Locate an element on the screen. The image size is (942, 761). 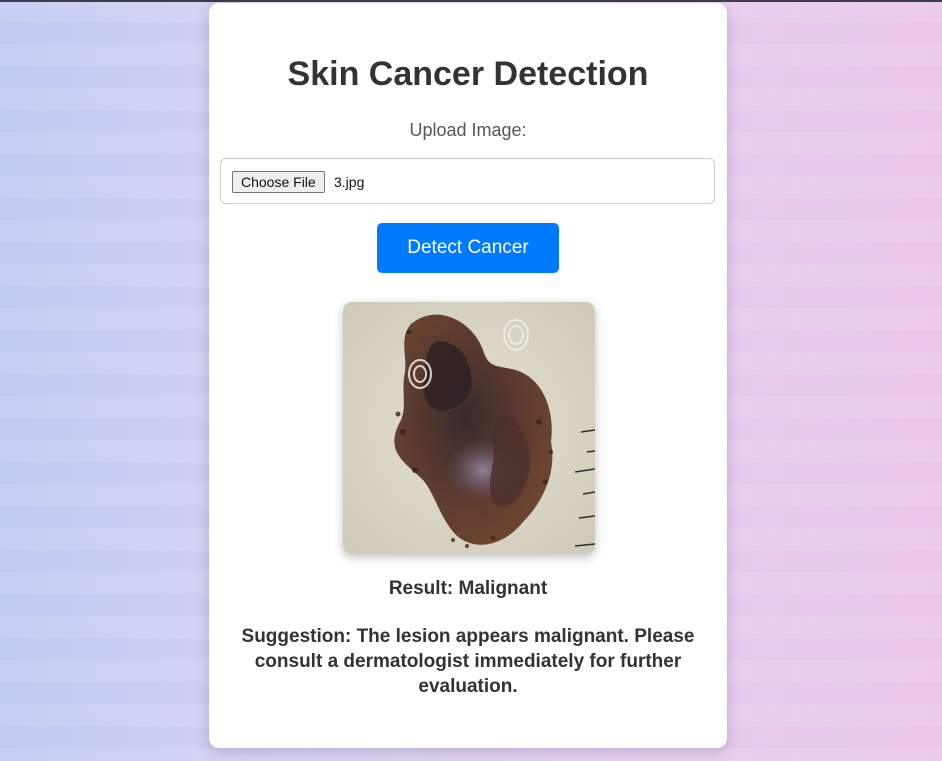
detect-cancer-button: Detect Cancer is located at coordinates (468, 248).